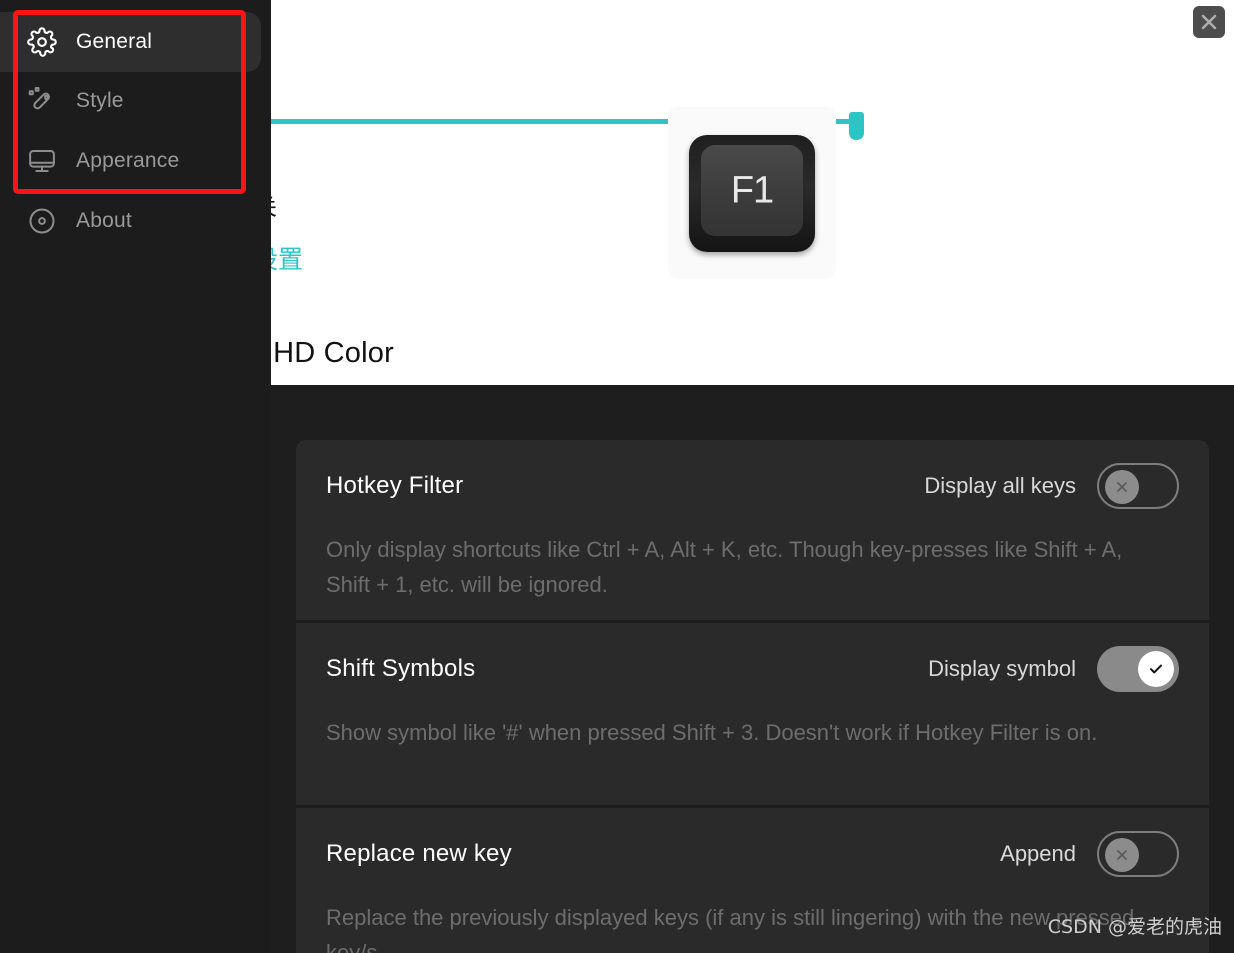  I want to click on teal-slider-handle, so click(856, 126).